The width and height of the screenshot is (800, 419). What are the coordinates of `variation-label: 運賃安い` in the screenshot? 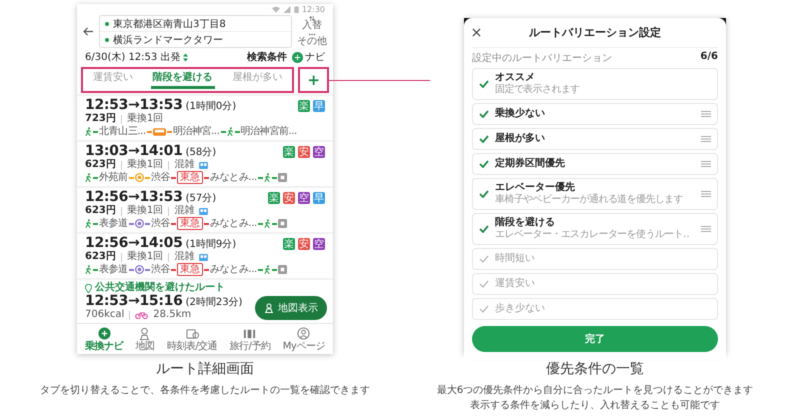 It's located at (515, 284).